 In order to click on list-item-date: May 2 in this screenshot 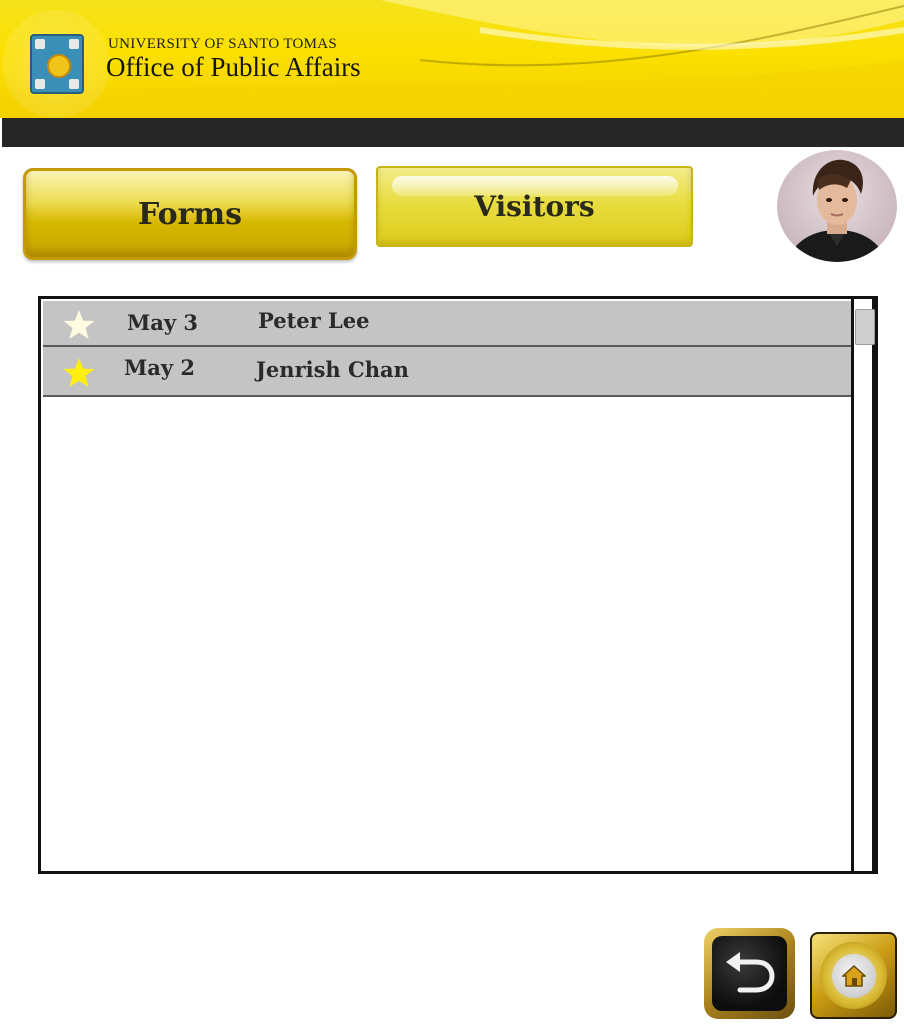, I will do `click(159, 367)`.